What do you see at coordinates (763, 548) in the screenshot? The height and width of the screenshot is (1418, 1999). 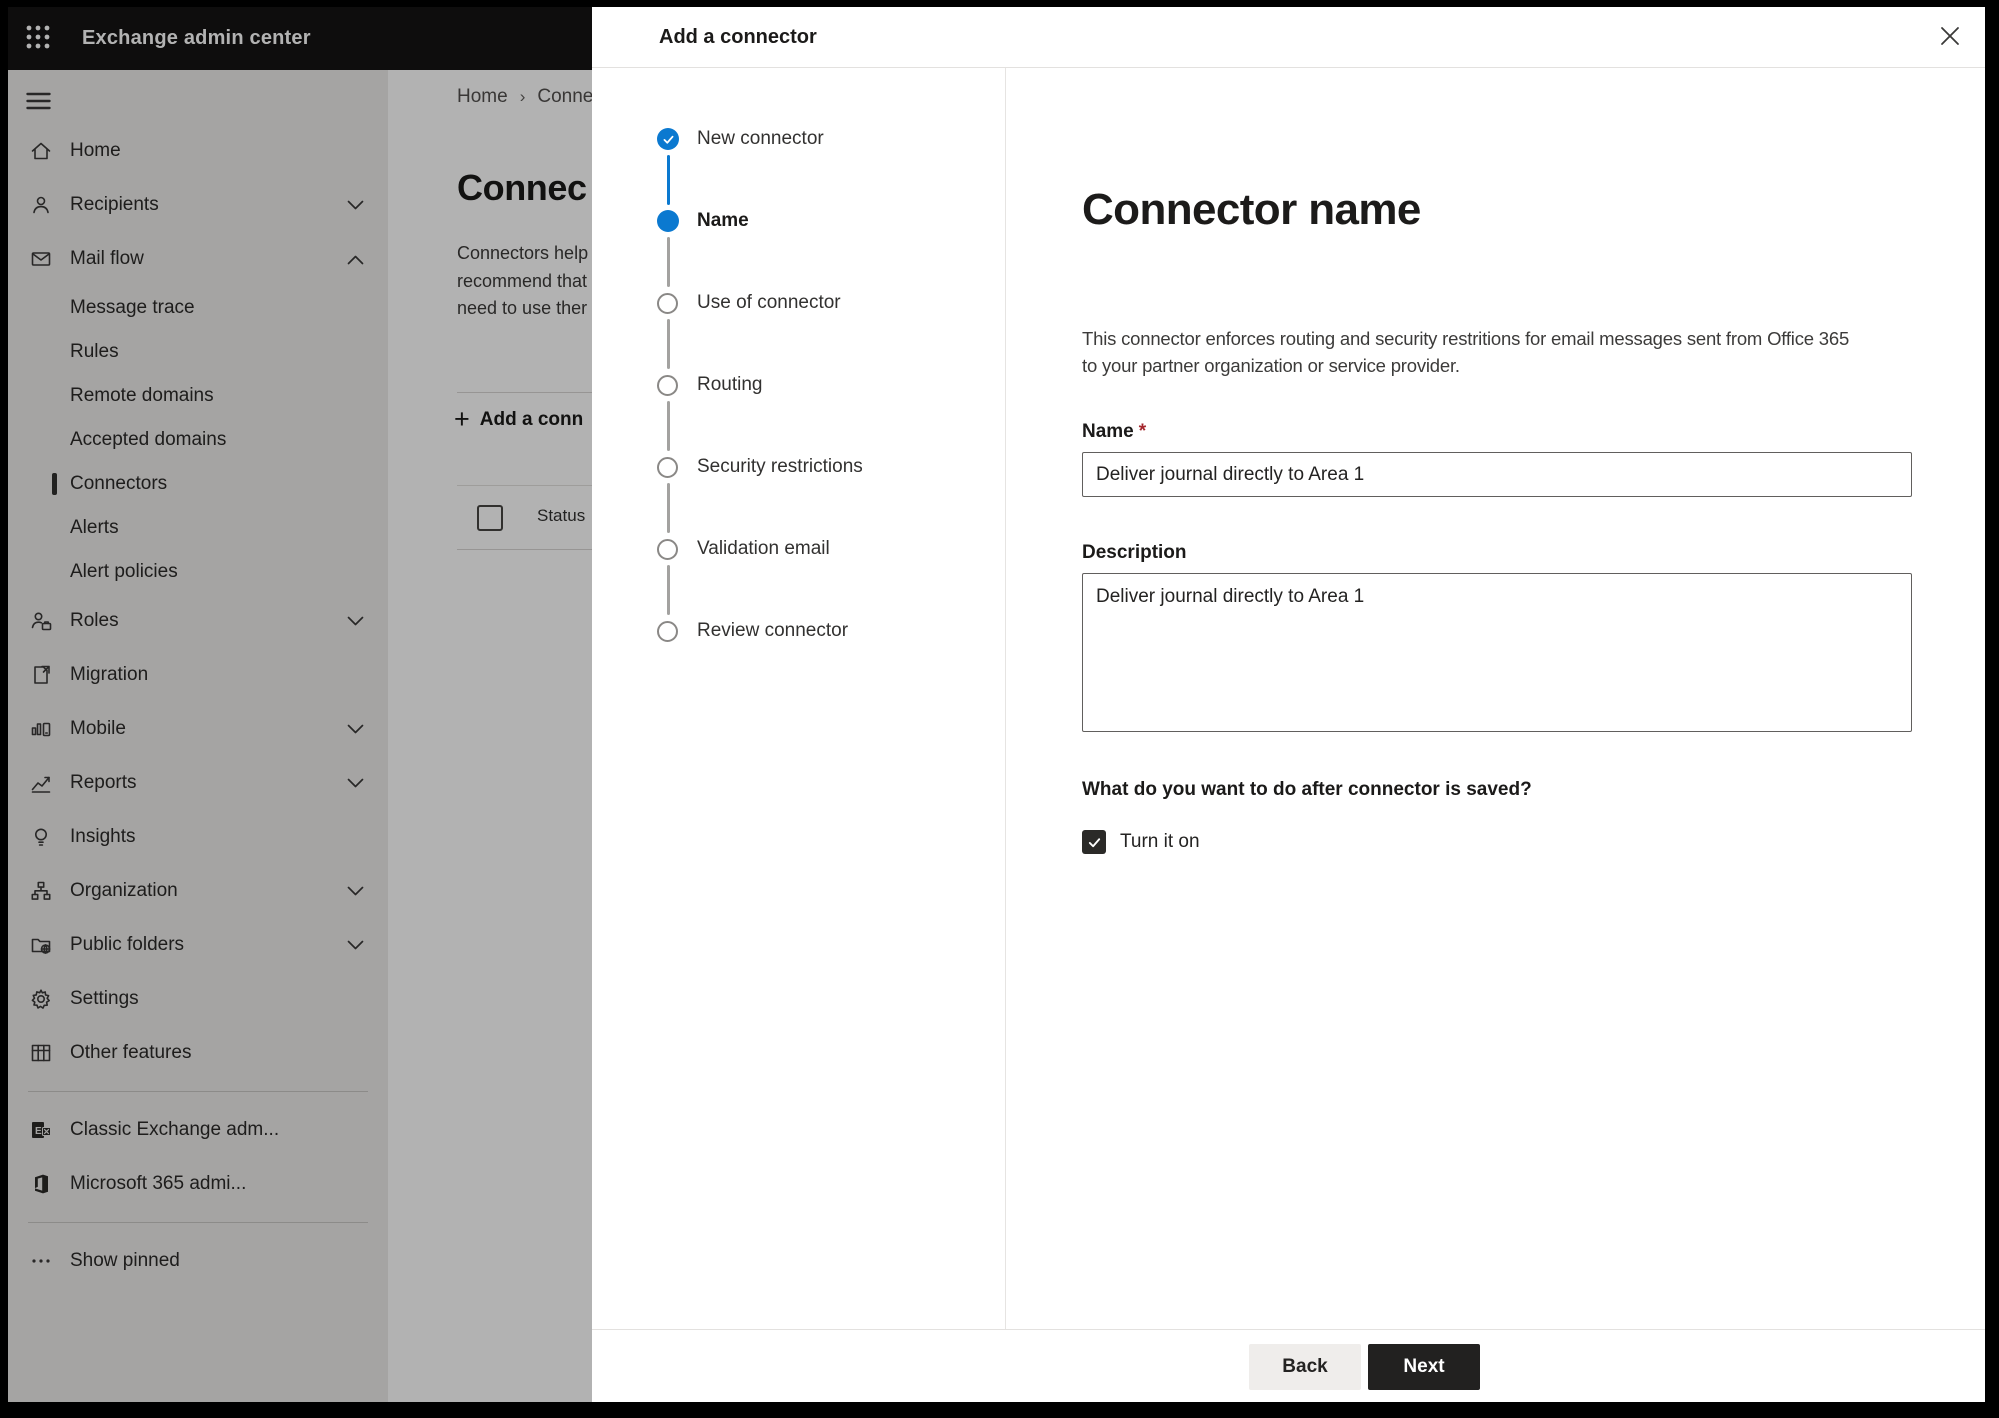 I see `step-label: Validation email` at bounding box center [763, 548].